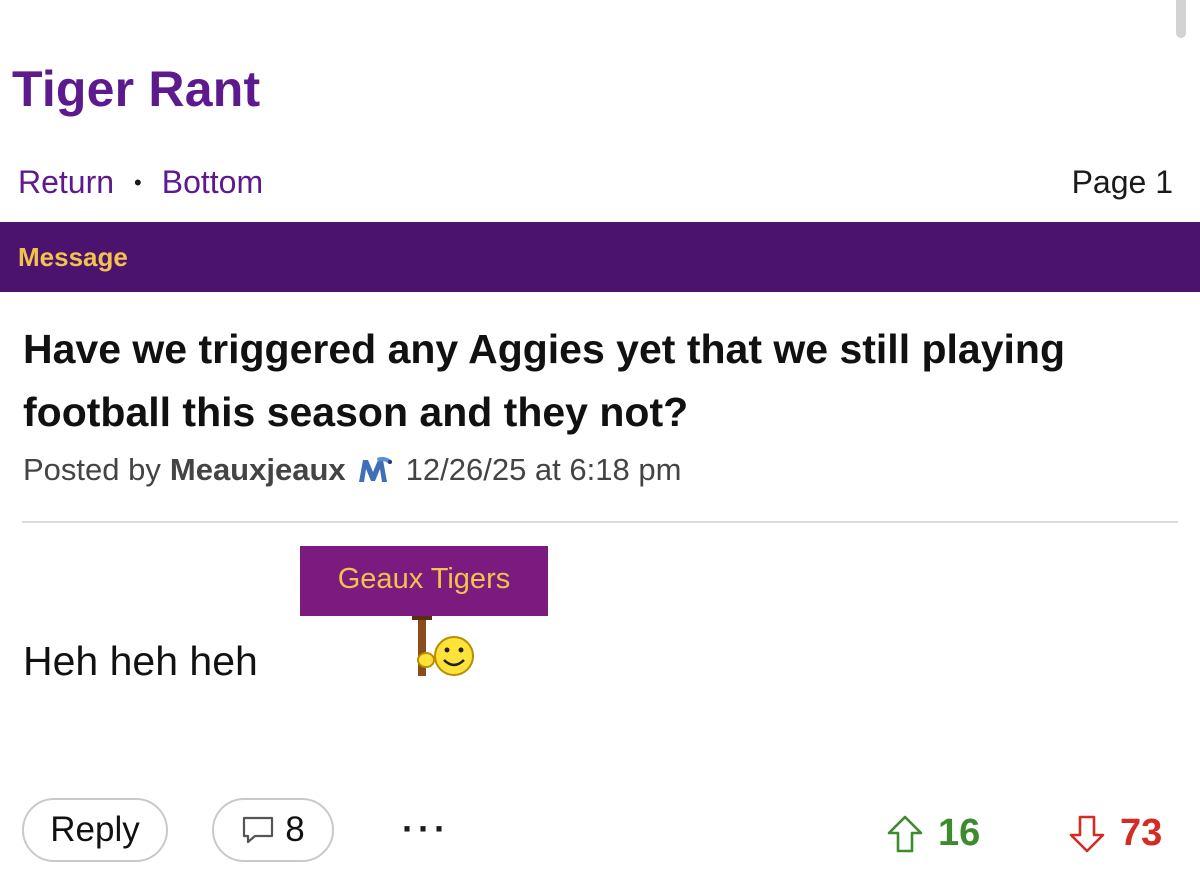 This screenshot has width=1200, height=885. I want to click on posted-by-label: Posted by, so click(92, 469).